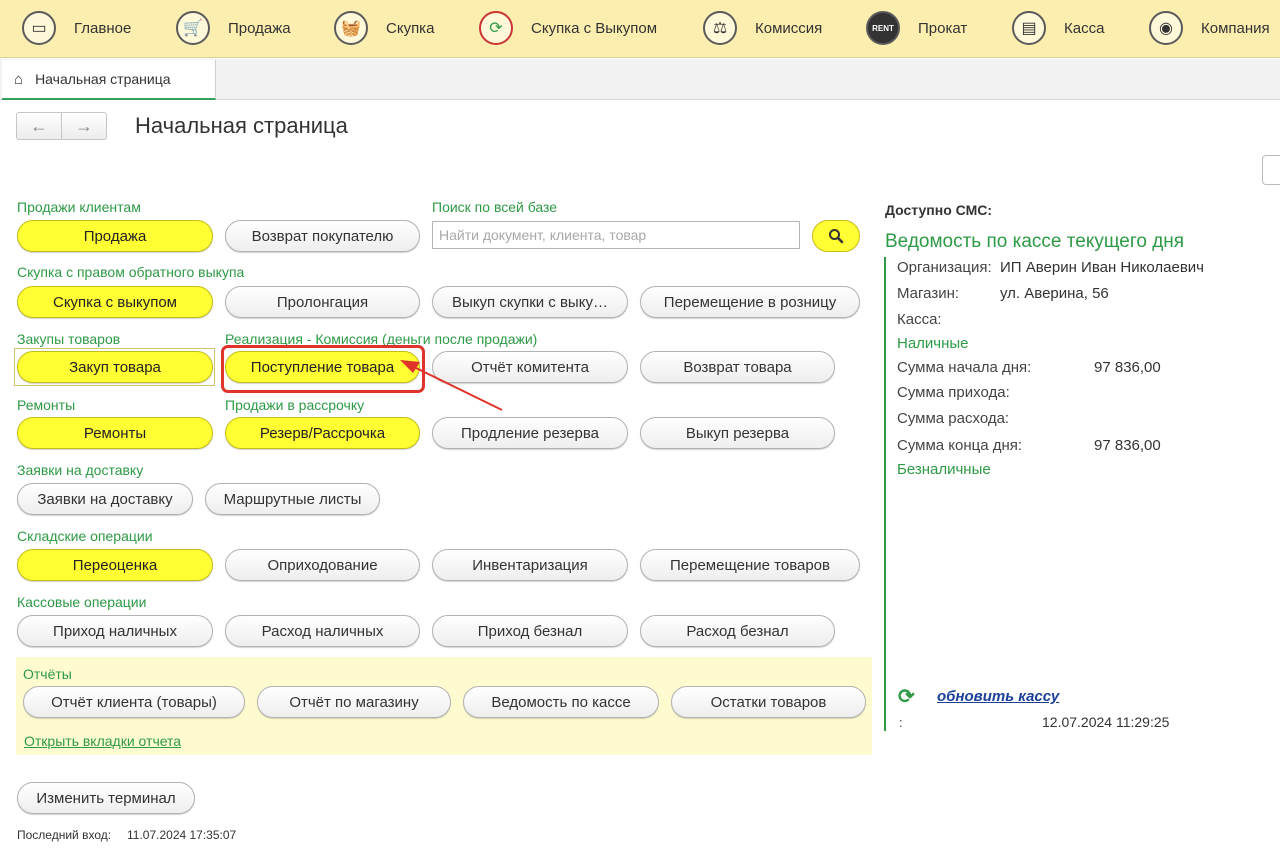 Image resolution: width=1280 pixels, height=865 pixels. I want to click on installments-group-label: Продажи в рассрочку, so click(295, 405).